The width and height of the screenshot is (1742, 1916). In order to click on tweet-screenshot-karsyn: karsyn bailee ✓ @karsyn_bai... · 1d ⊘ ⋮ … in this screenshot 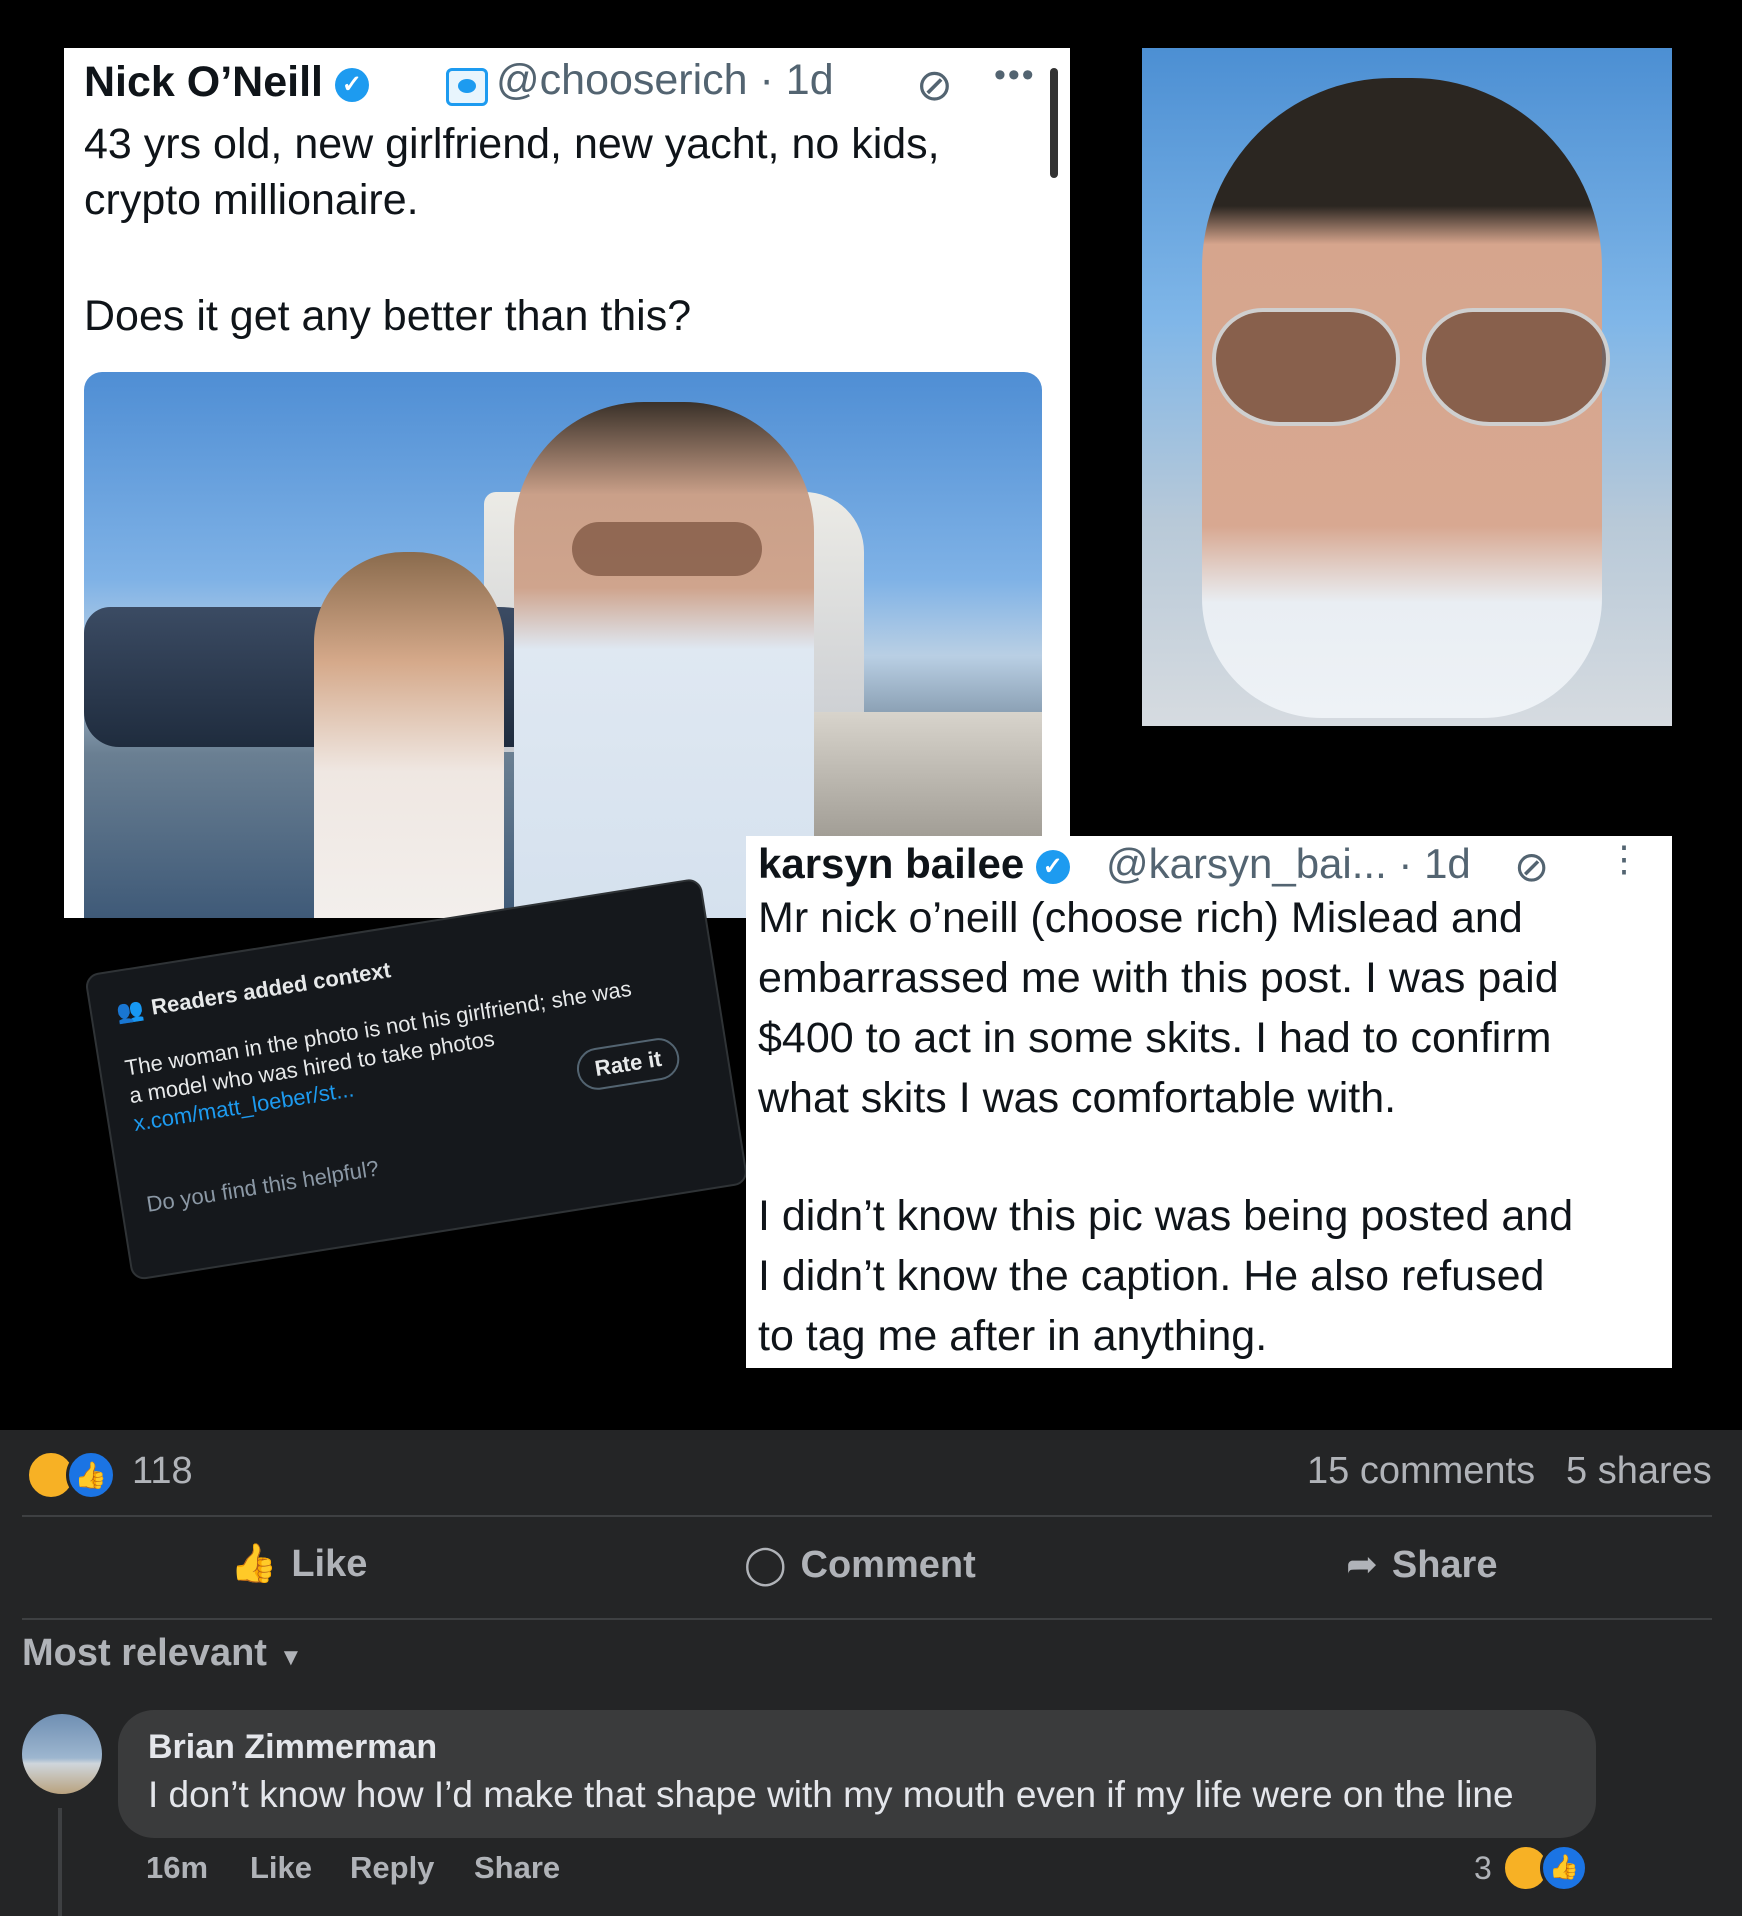, I will do `click(1209, 1102)`.